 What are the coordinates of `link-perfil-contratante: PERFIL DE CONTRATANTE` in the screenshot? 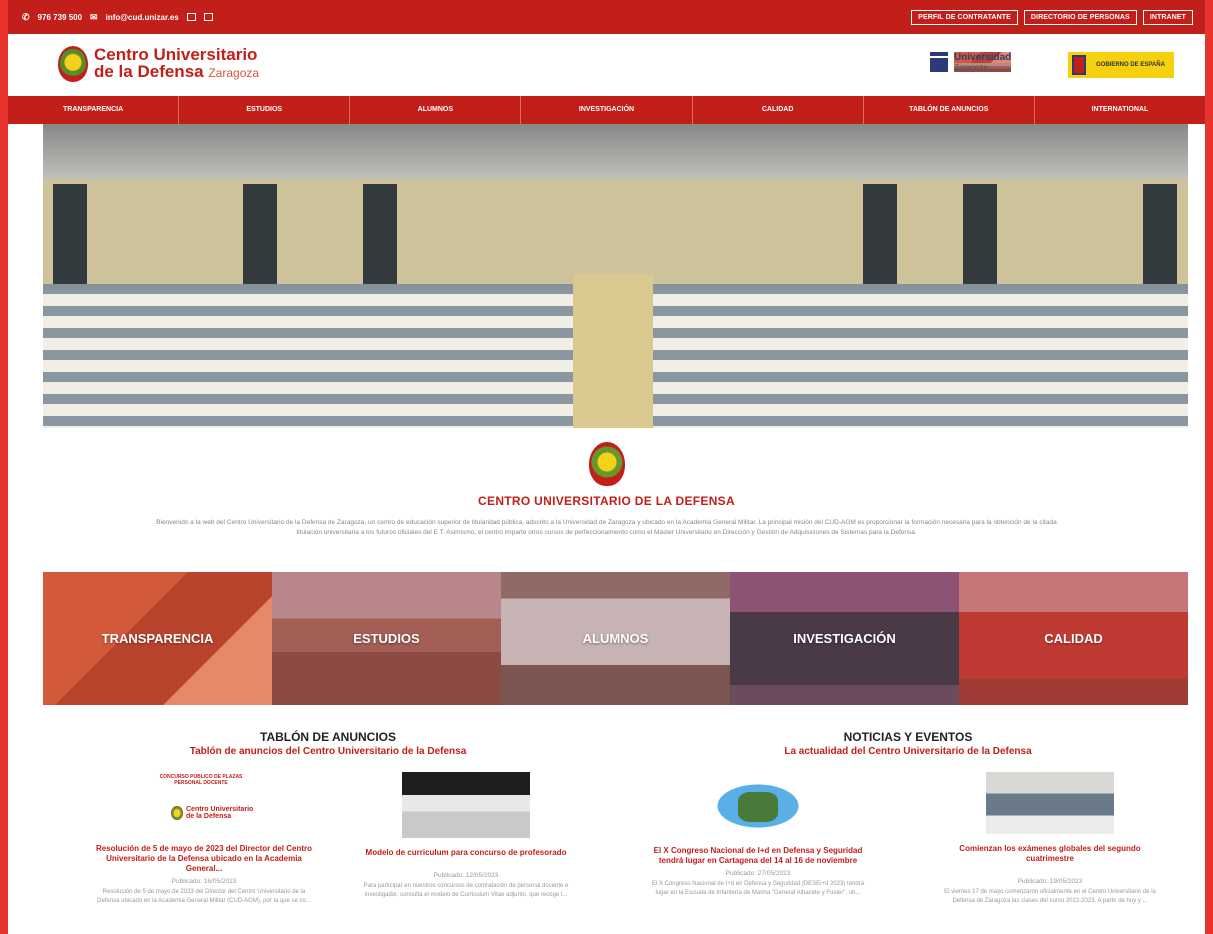 It's located at (964, 17).